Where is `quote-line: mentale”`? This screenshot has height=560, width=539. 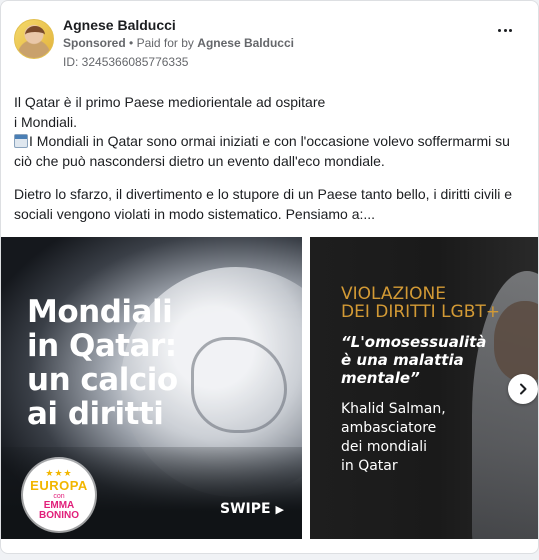
quote-line: mentale” is located at coordinates (380, 378).